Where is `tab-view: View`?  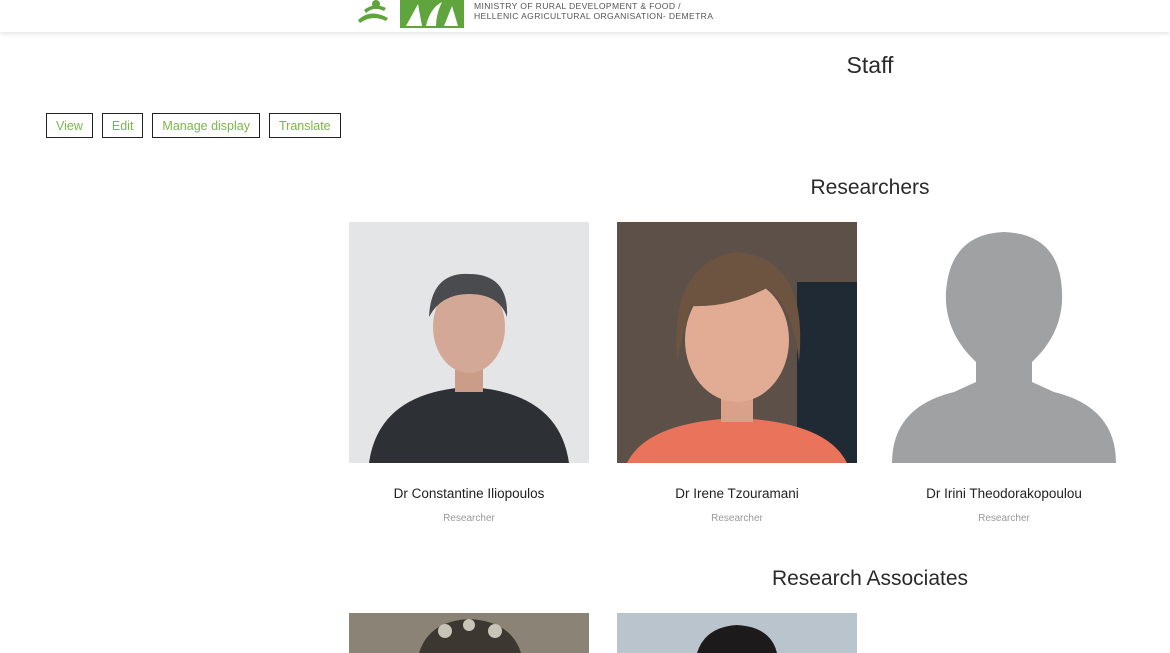
tab-view: View is located at coordinates (69, 125).